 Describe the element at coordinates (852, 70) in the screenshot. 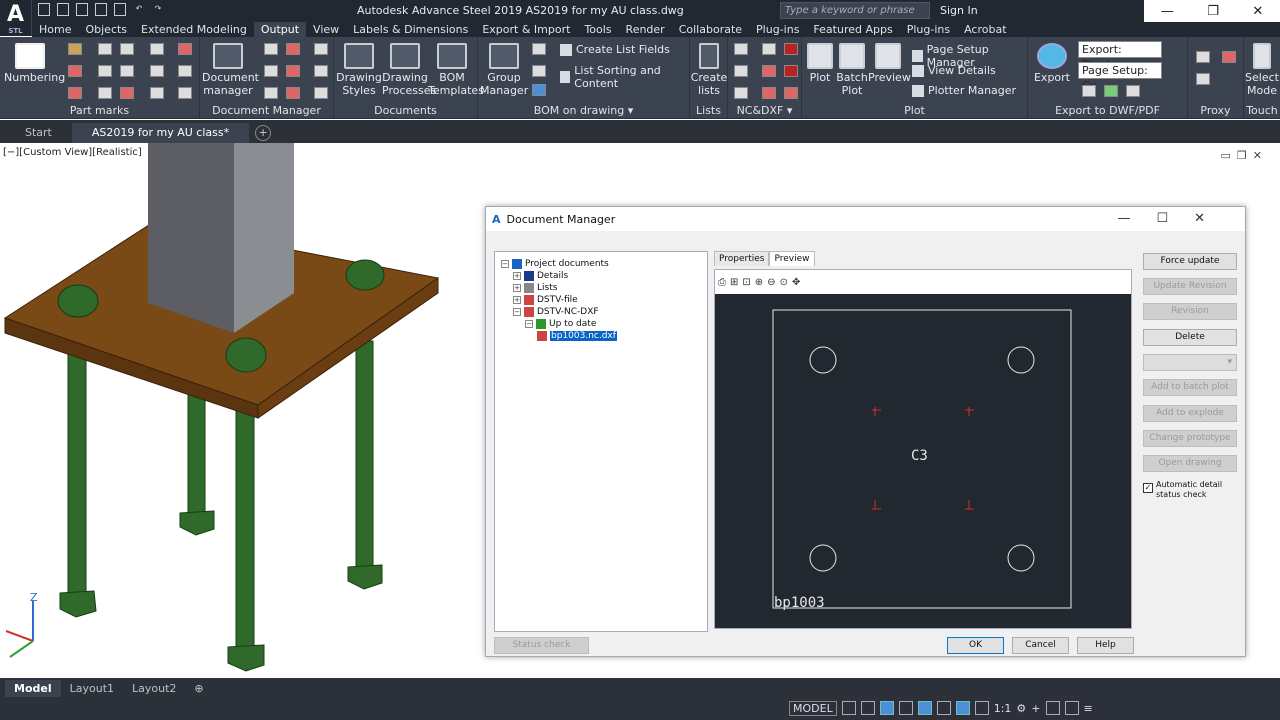

I see `batch-plot-button: Batch Plot` at that location.